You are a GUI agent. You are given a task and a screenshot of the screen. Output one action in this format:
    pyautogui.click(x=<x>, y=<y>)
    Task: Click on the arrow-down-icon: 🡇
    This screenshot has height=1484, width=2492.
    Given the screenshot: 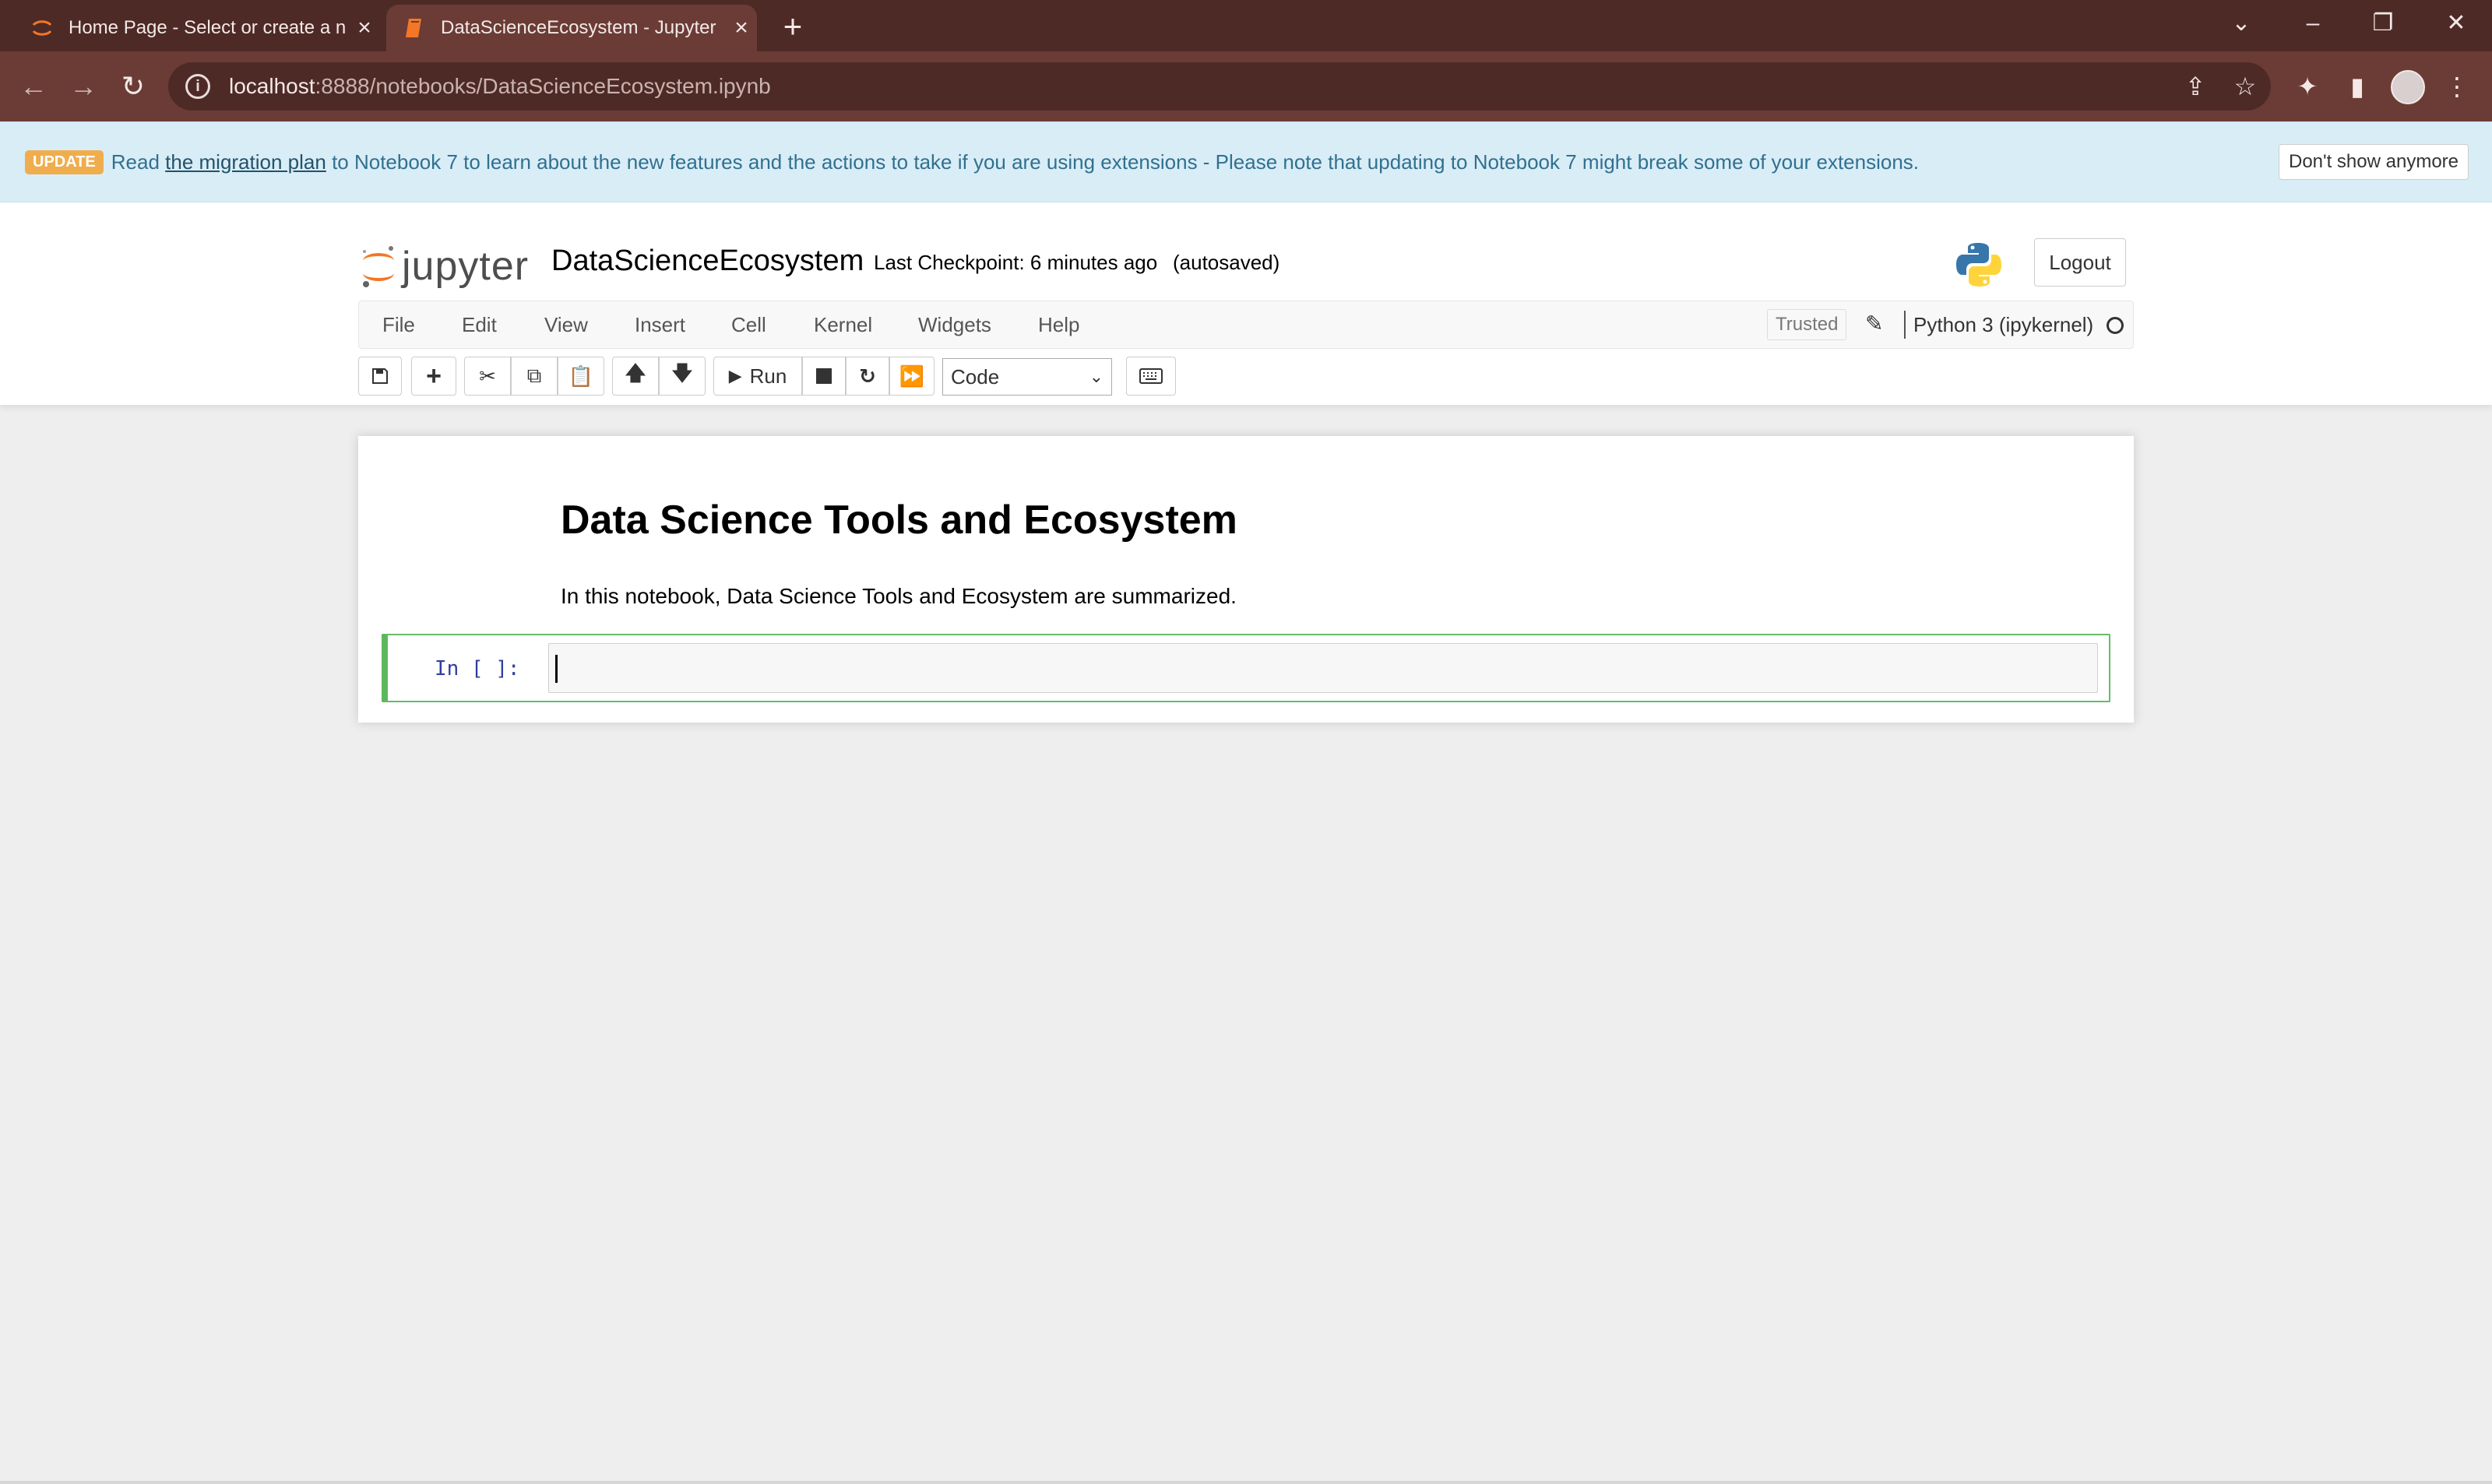 What is the action you would take?
    pyautogui.click(x=682, y=373)
    